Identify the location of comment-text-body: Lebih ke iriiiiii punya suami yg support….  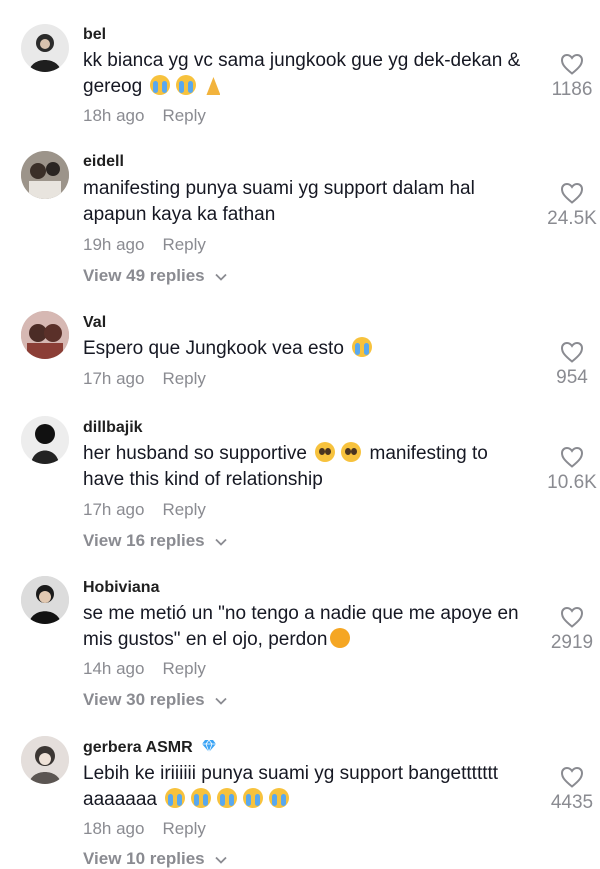
(291, 786).